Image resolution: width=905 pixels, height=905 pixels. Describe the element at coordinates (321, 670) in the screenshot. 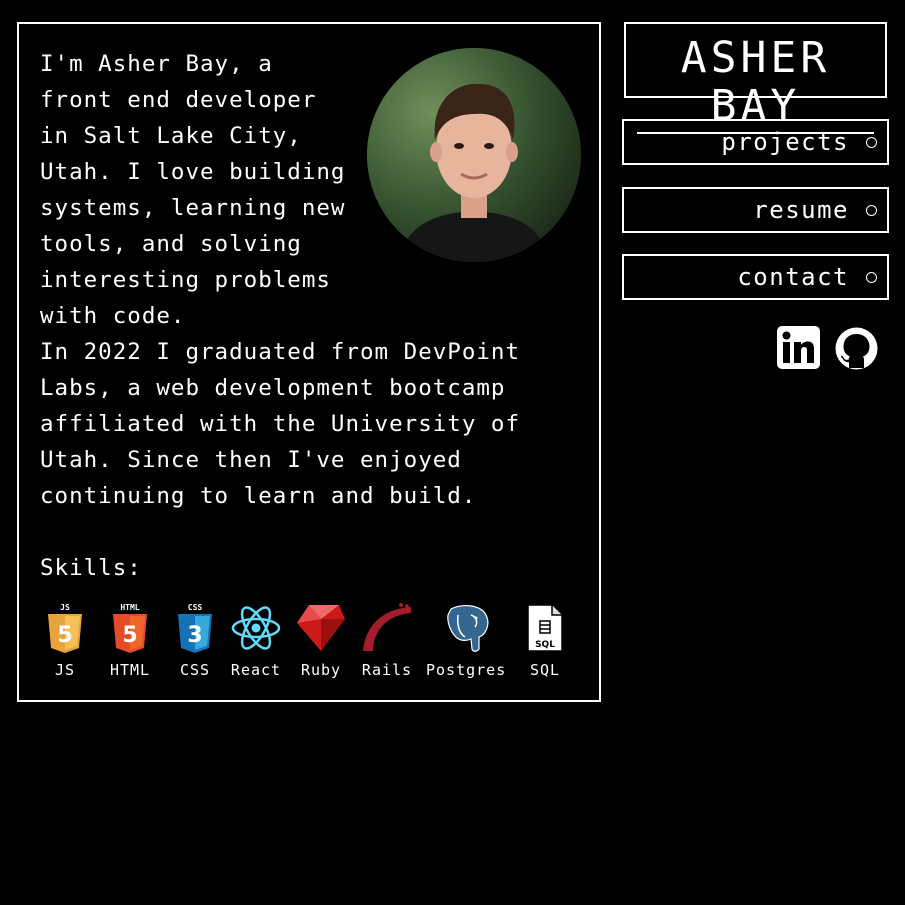

I see `skill-label: Ruby` at that location.